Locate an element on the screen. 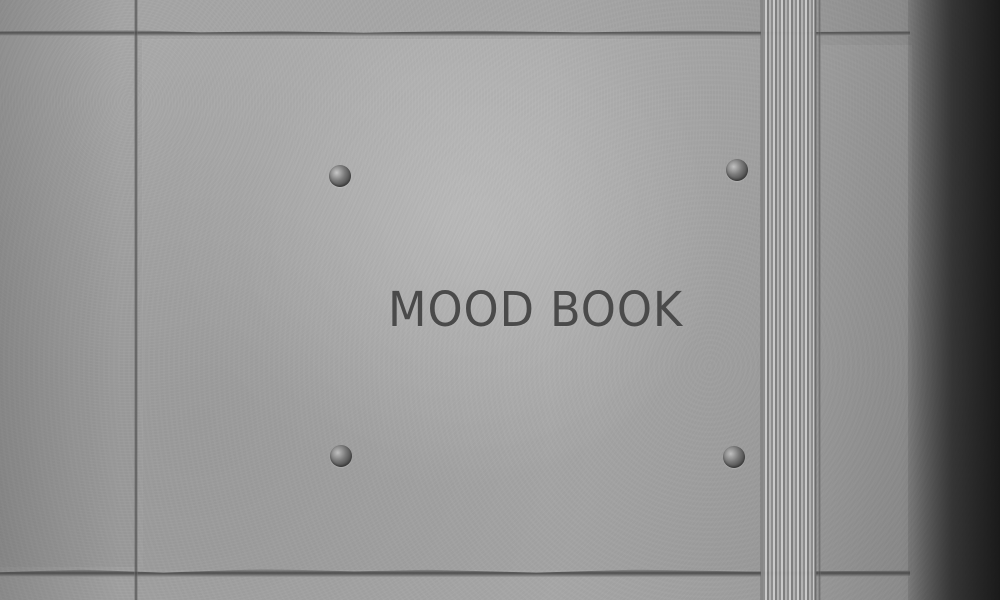  dark-right-edge is located at coordinates (954, 300).